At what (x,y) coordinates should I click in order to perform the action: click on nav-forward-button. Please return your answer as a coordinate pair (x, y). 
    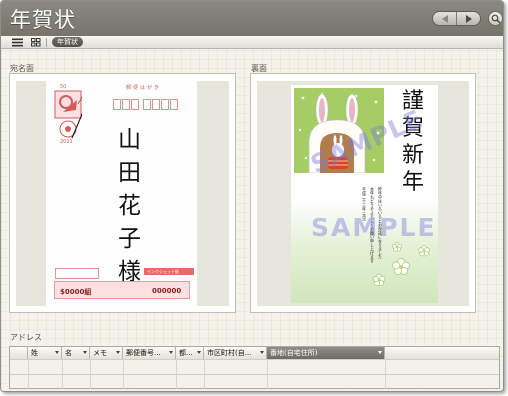
    Looking at the image, I should click on (469, 18).